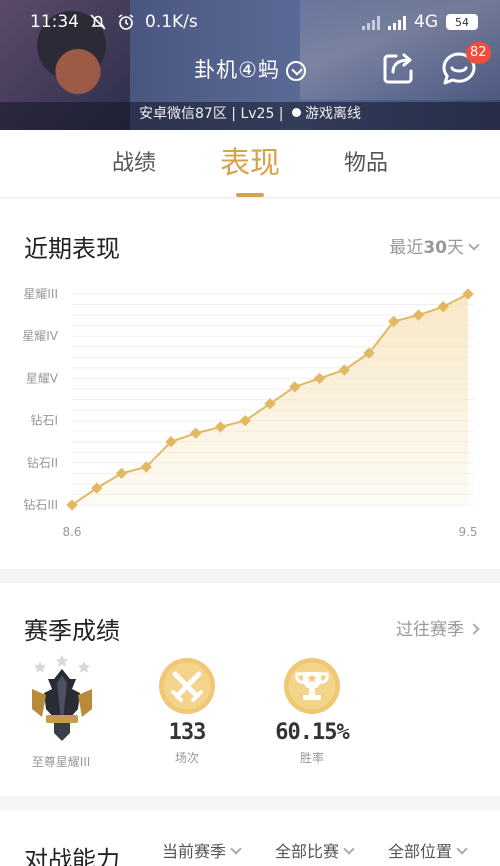  What do you see at coordinates (72, 631) in the screenshot?
I see `season-title: 赛季成绩` at bounding box center [72, 631].